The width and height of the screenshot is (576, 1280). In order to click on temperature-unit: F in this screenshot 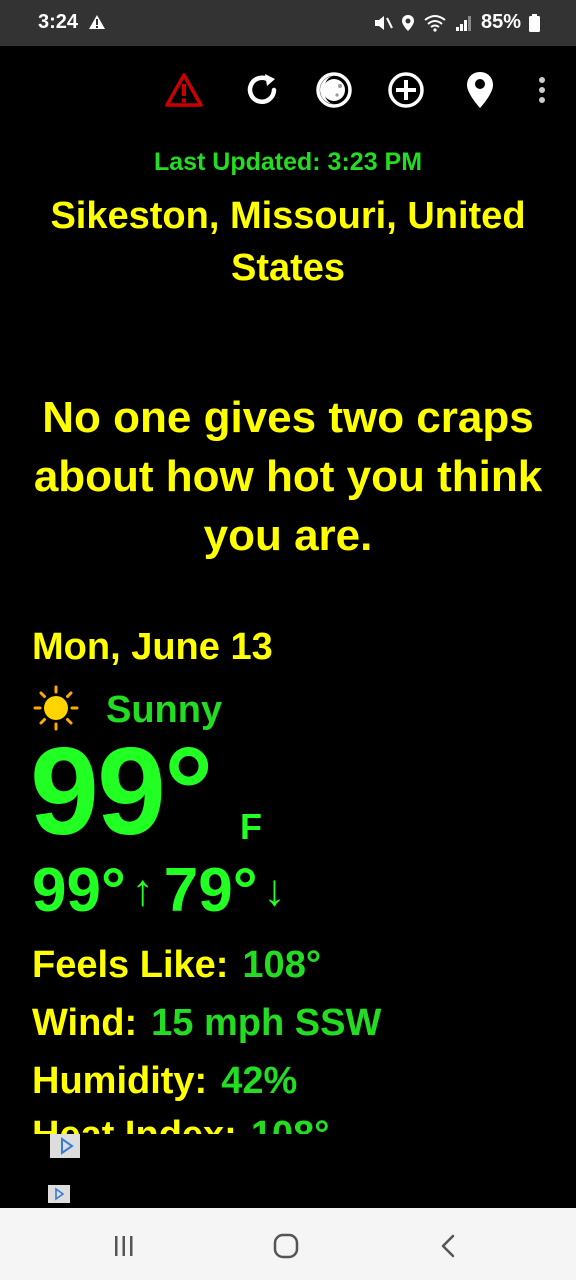, I will do `click(251, 826)`.